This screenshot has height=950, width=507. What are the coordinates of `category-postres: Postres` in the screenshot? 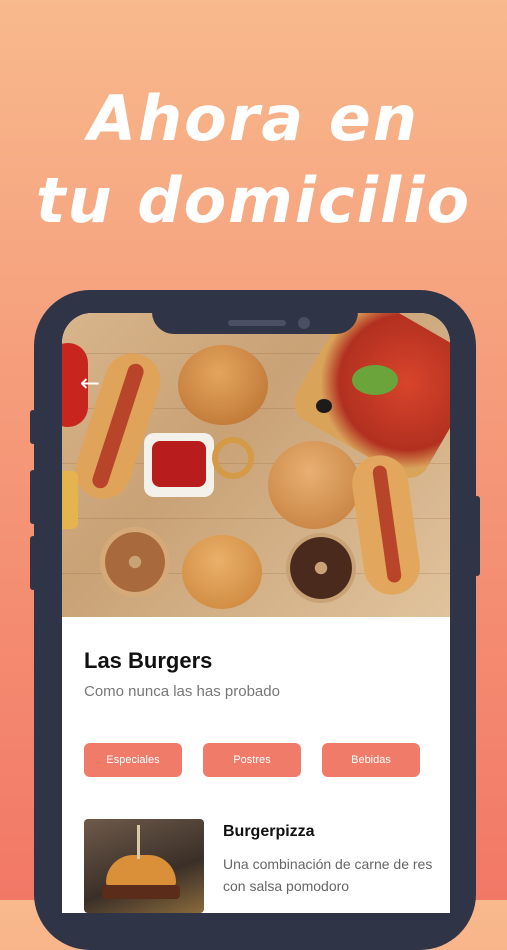 It's located at (252, 760).